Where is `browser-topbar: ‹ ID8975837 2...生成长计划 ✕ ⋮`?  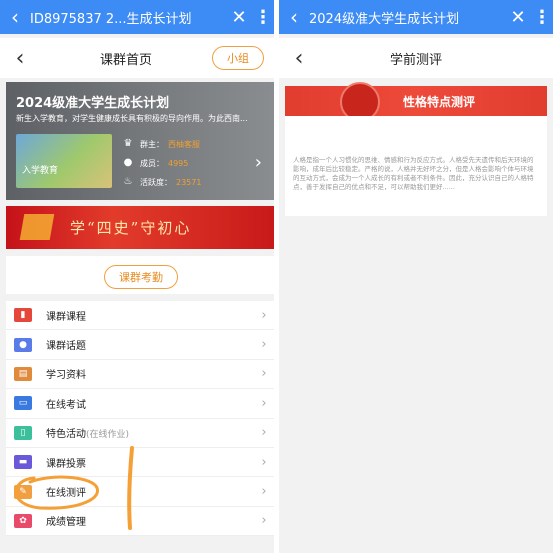
browser-topbar: ‹ ID8975837 2...生成长计划 ✕ ⋮ is located at coordinates (137, 17).